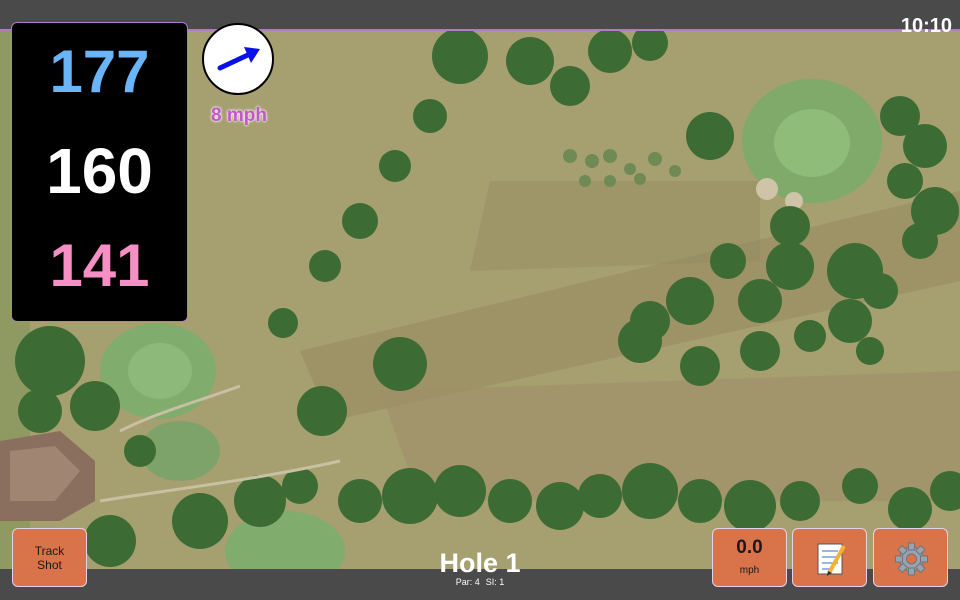 The image size is (960, 600). I want to click on arrow-up-right-icon, so click(238, 59).